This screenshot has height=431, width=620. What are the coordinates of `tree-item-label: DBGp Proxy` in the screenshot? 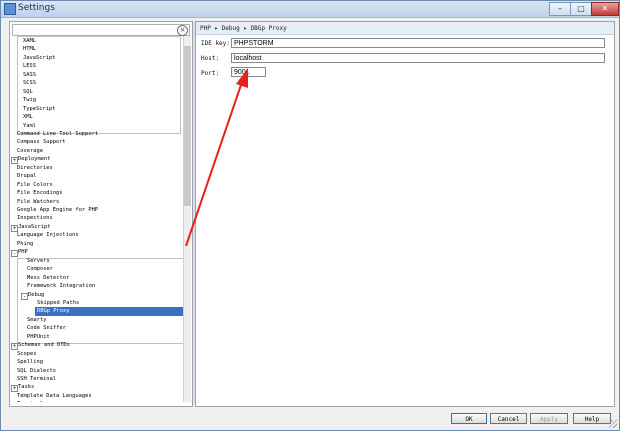 It's located at (53, 311).